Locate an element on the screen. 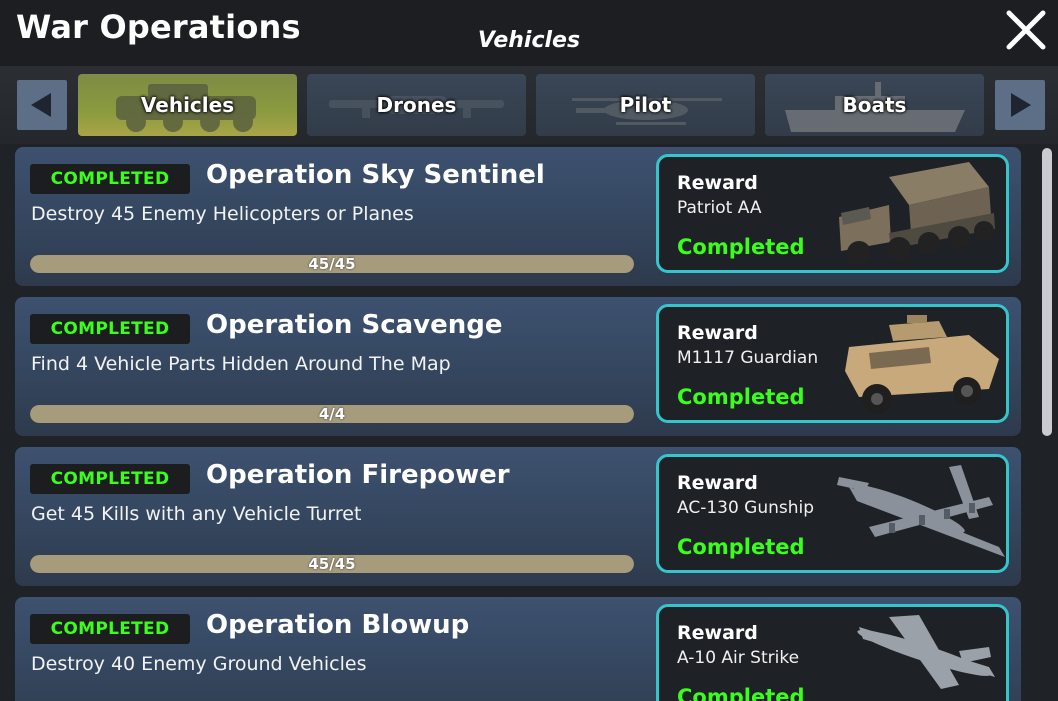 The image size is (1058, 701). operation-title: Operation Firepower is located at coordinates (358, 475).